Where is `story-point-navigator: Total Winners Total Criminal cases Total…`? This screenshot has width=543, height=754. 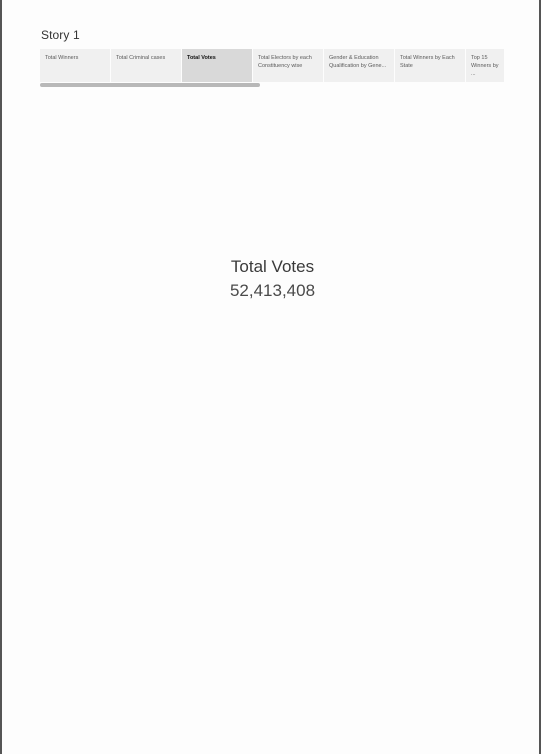 story-point-navigator: Total Winners Total Criminal cases Total… is located at coordinates (273, 65).